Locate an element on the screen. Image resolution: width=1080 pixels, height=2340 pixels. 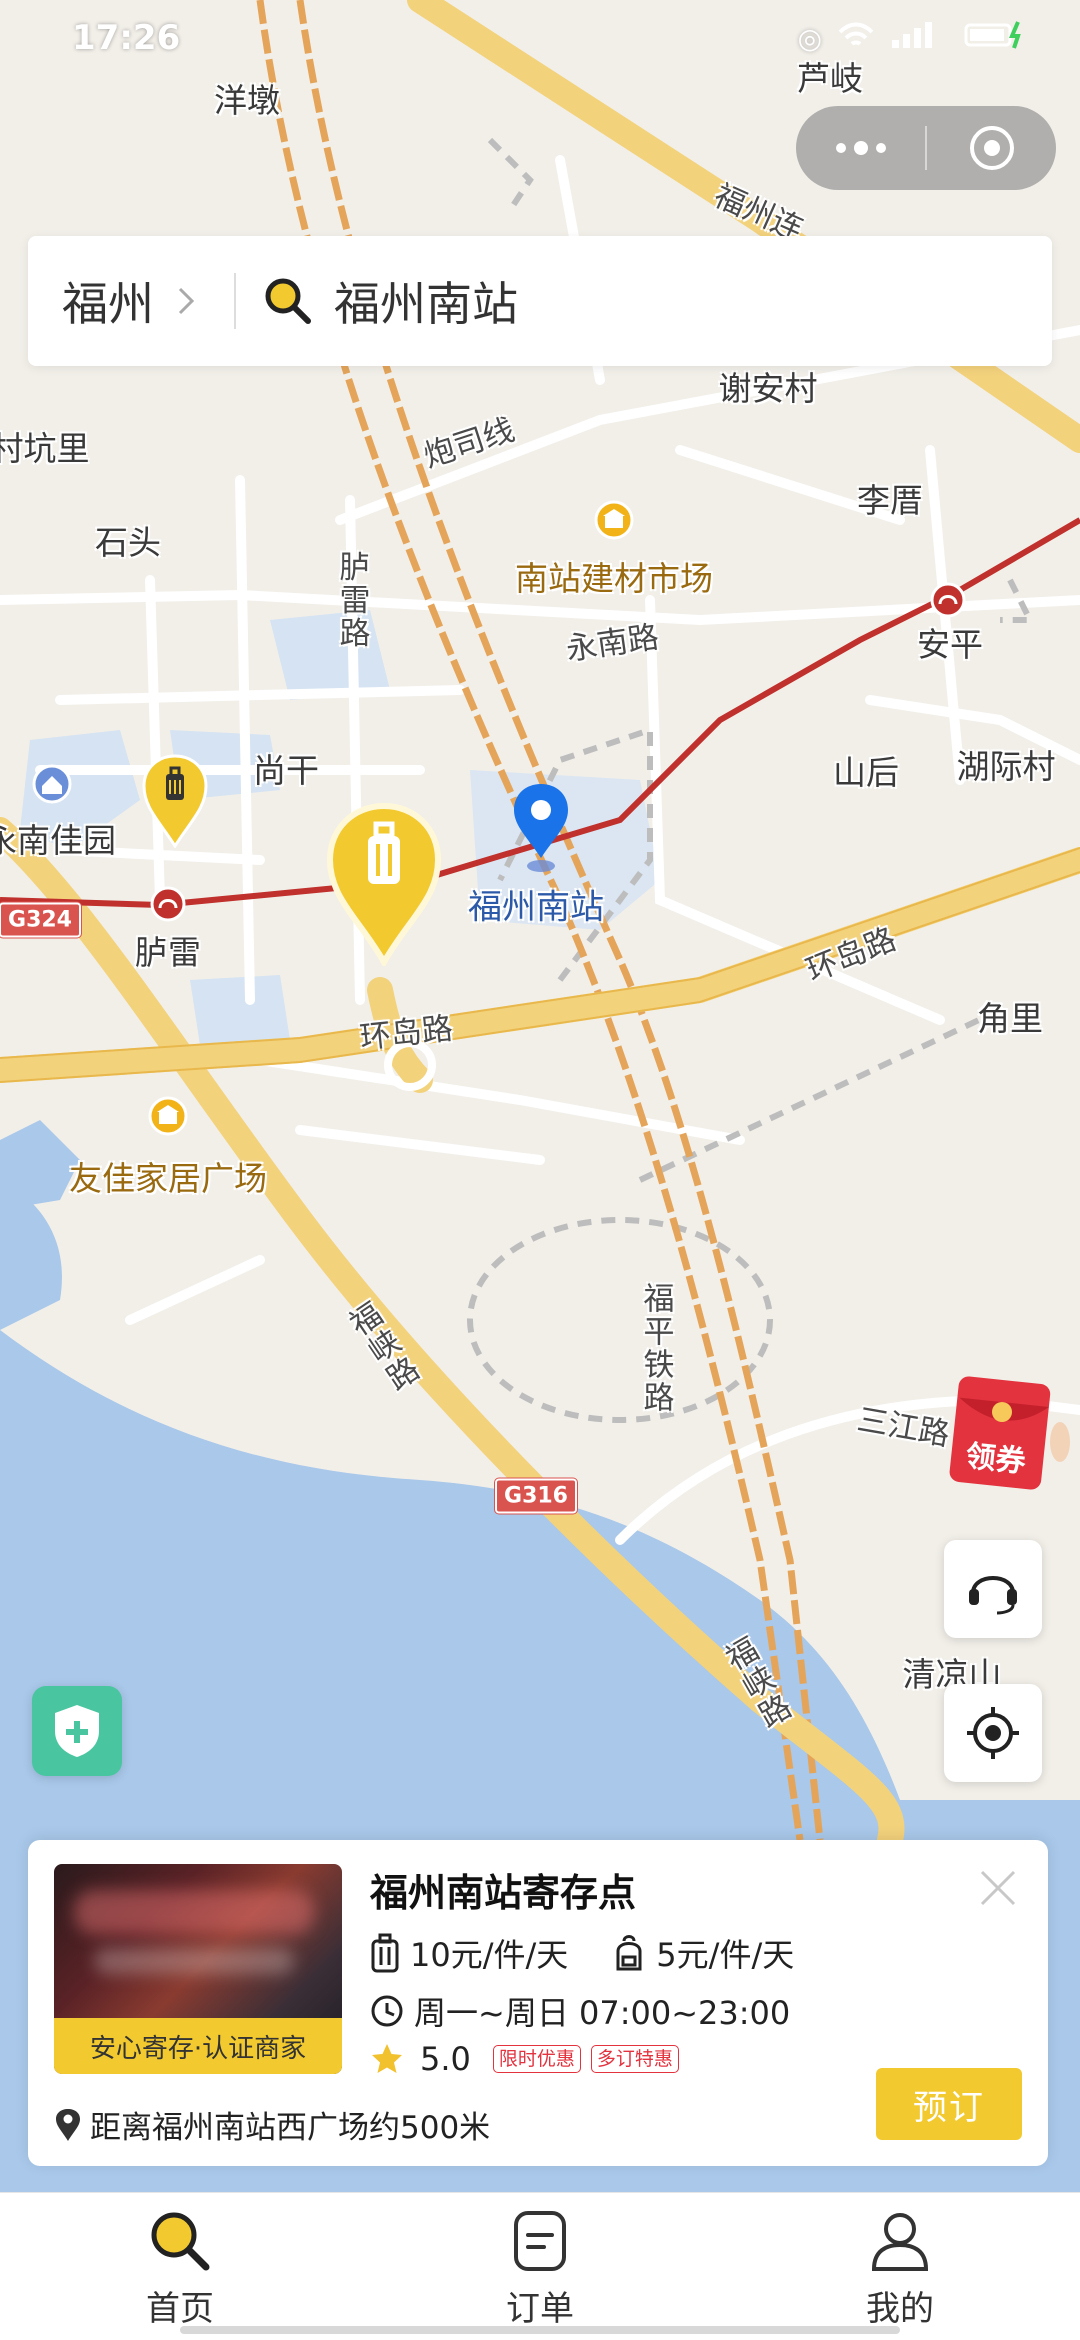
rating-row: 5.0 限时优惠 多订特惠 is located at coordinates (524, 2059).